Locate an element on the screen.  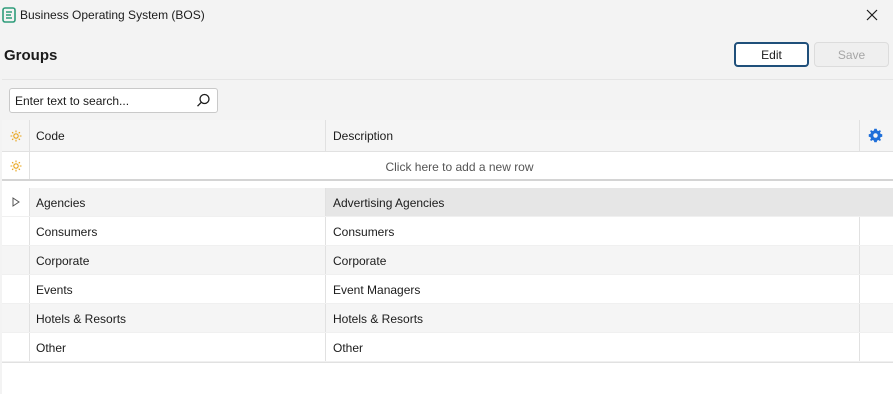
save-button: Save is located at coordinates (851, 54).